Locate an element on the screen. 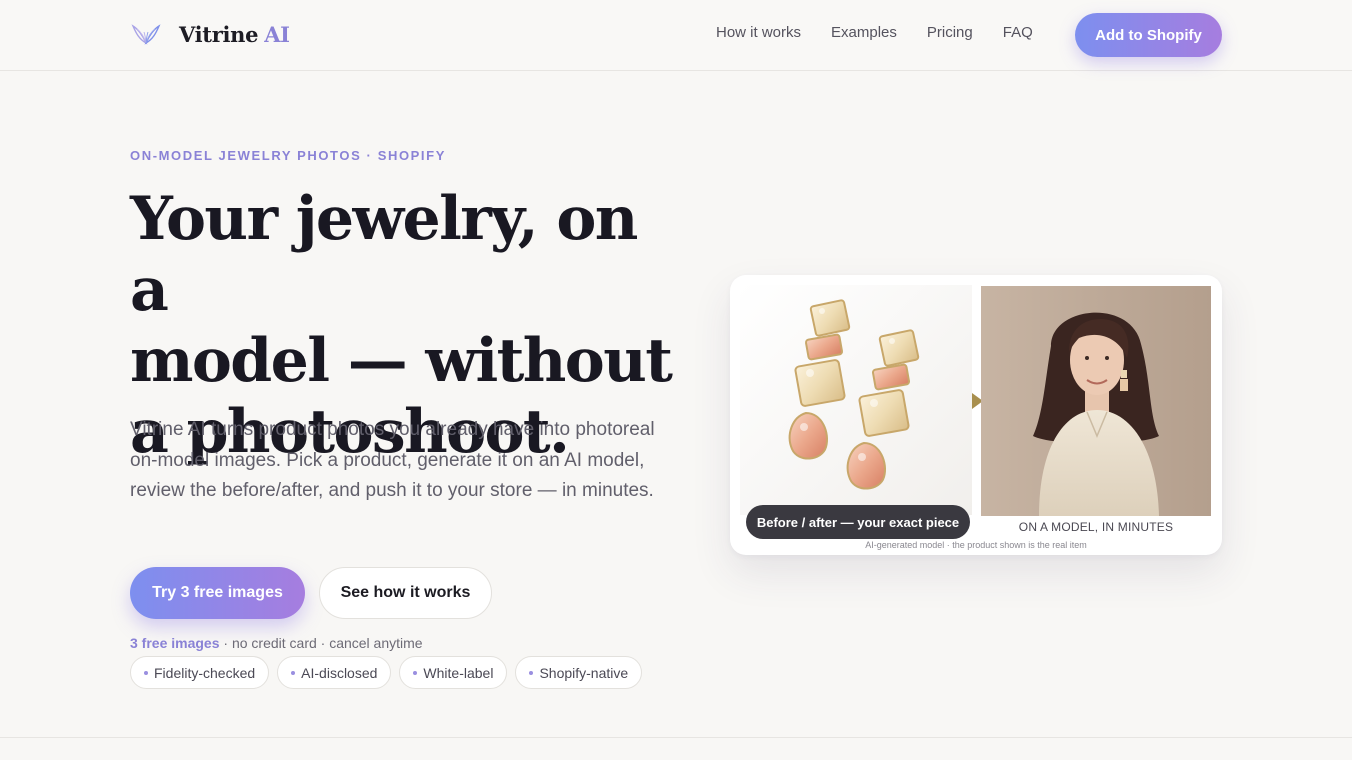  feature-chip: Shopify-native is located at coordinates (579, 672).